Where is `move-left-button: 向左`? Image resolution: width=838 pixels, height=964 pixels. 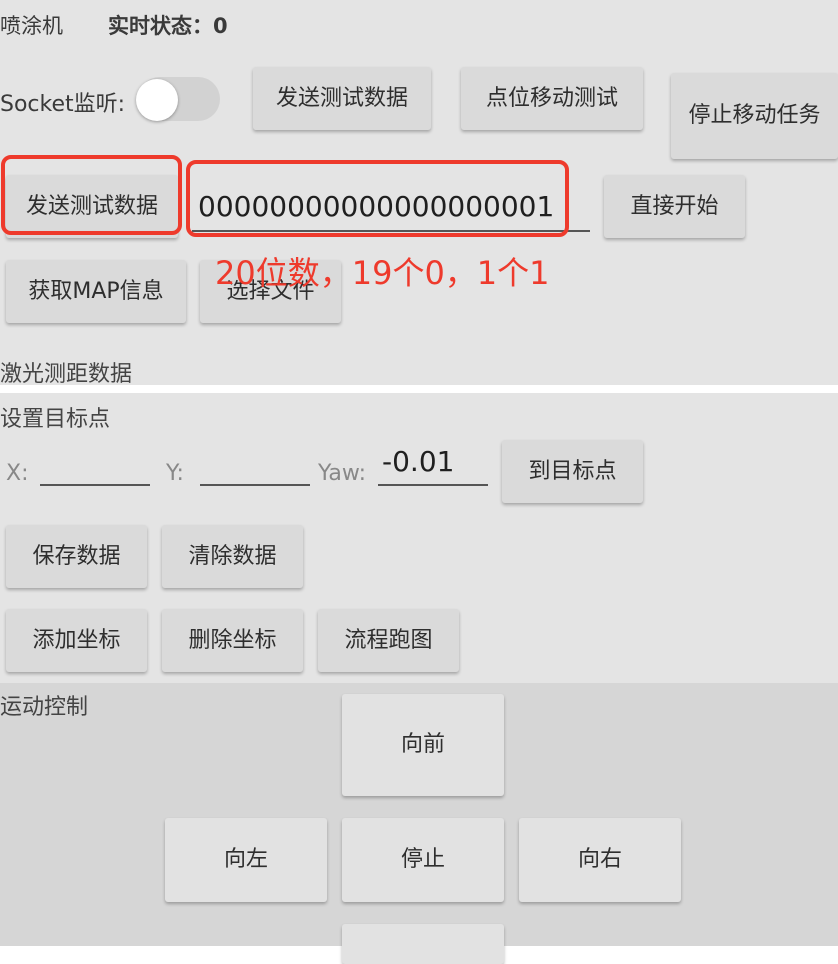
move-left-button: 向左 is located at coordinates (246, 860).